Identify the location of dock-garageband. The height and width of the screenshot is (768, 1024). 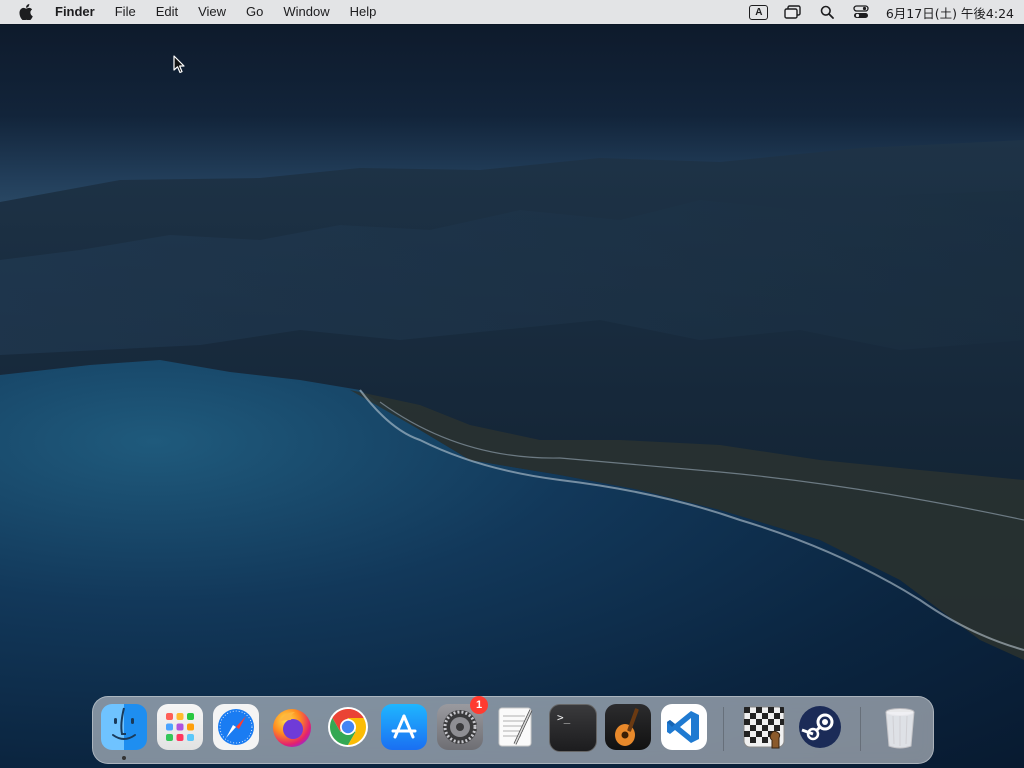
(628, 727).